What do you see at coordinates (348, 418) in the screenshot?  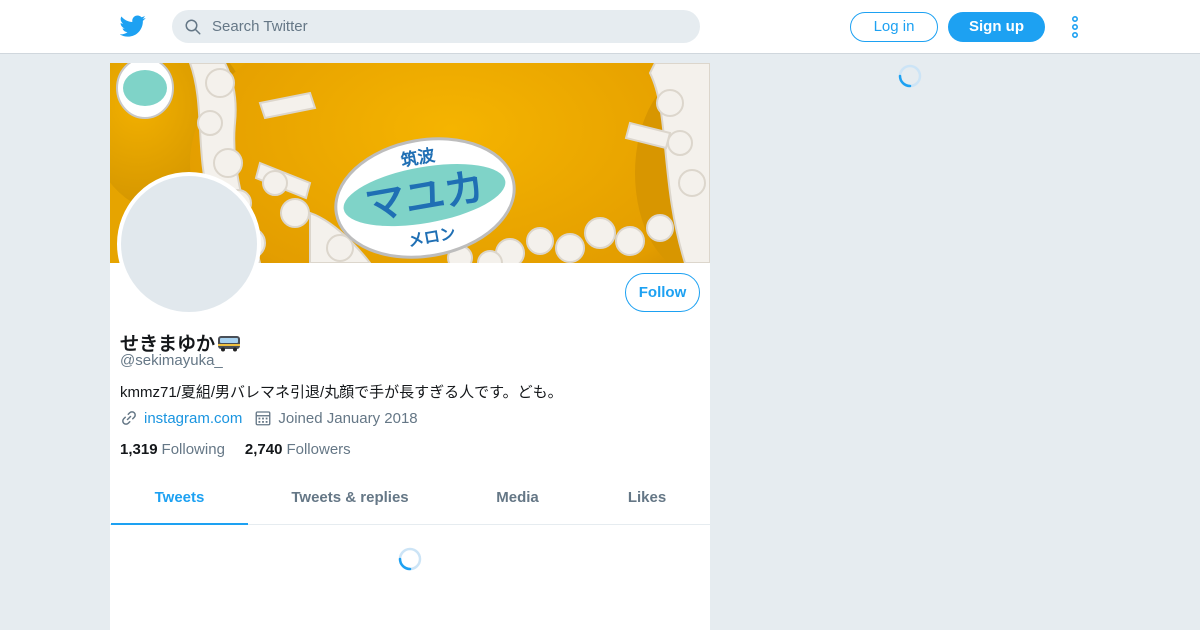 I see `joined-date: Joined January 2018` at bounding box center [348, 418].